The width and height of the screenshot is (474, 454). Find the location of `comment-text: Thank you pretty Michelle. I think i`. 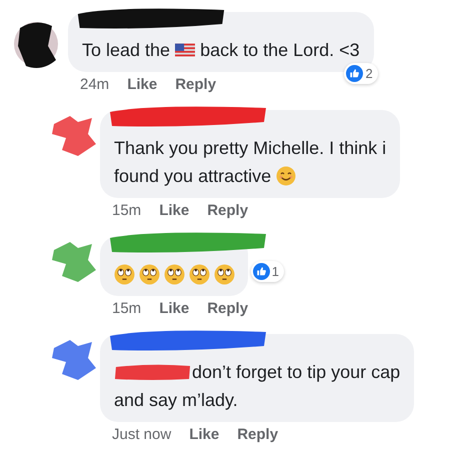

comment-text: Thank you pretty Michelle. I think i is located at coordinates (250, 148).